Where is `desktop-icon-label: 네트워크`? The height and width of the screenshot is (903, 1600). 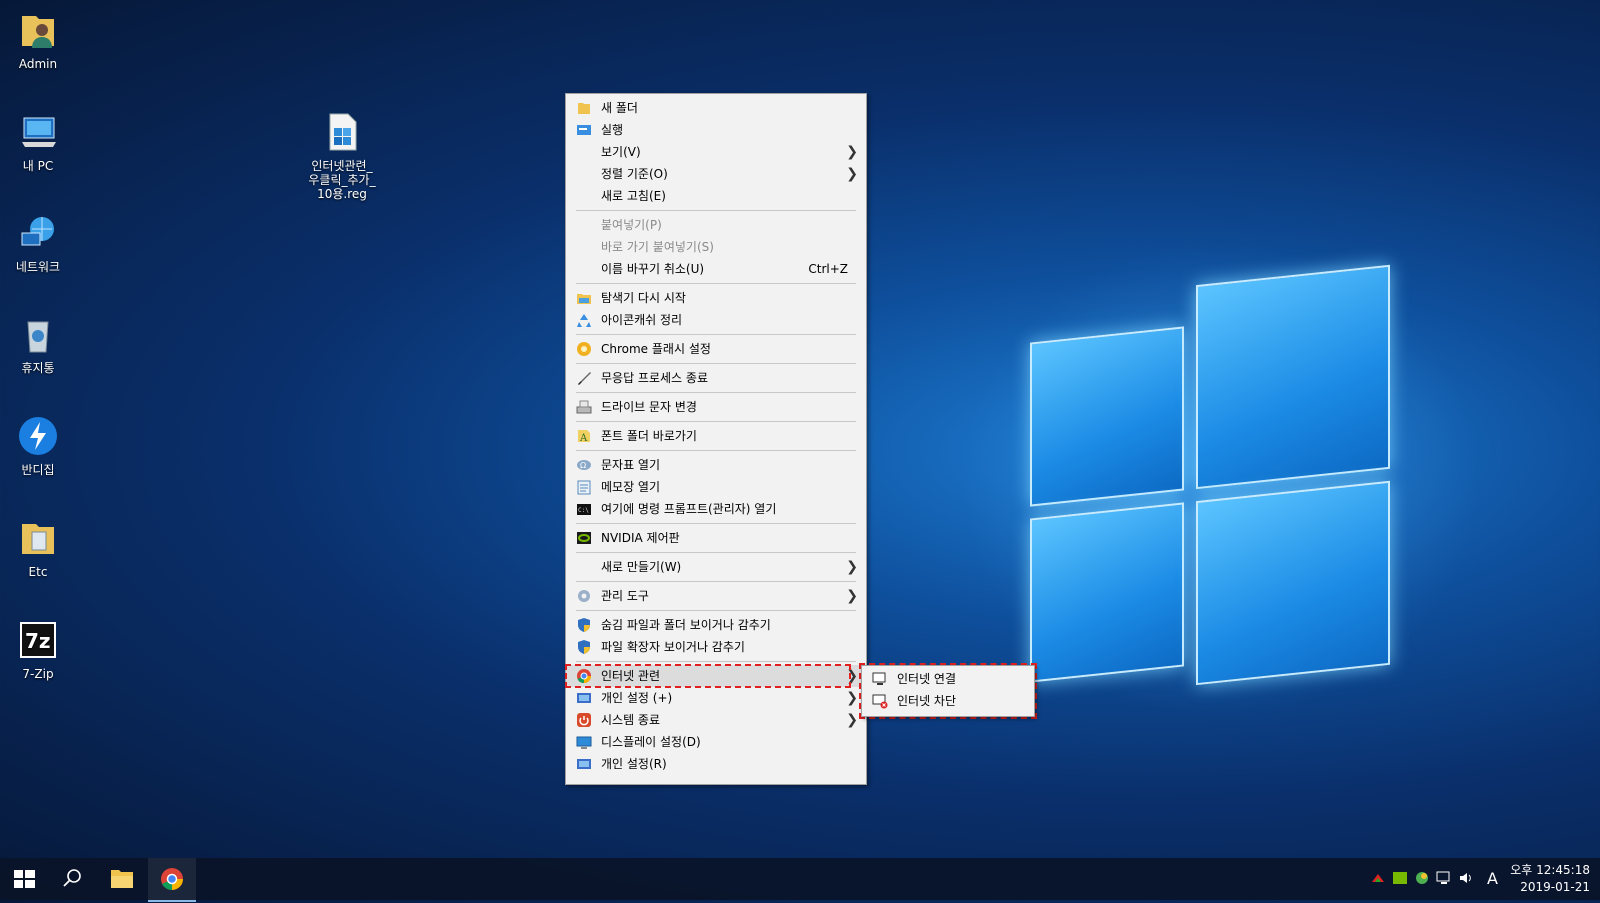 desktop-icon-label: 네트워크 is located at coordinates (38, 267).